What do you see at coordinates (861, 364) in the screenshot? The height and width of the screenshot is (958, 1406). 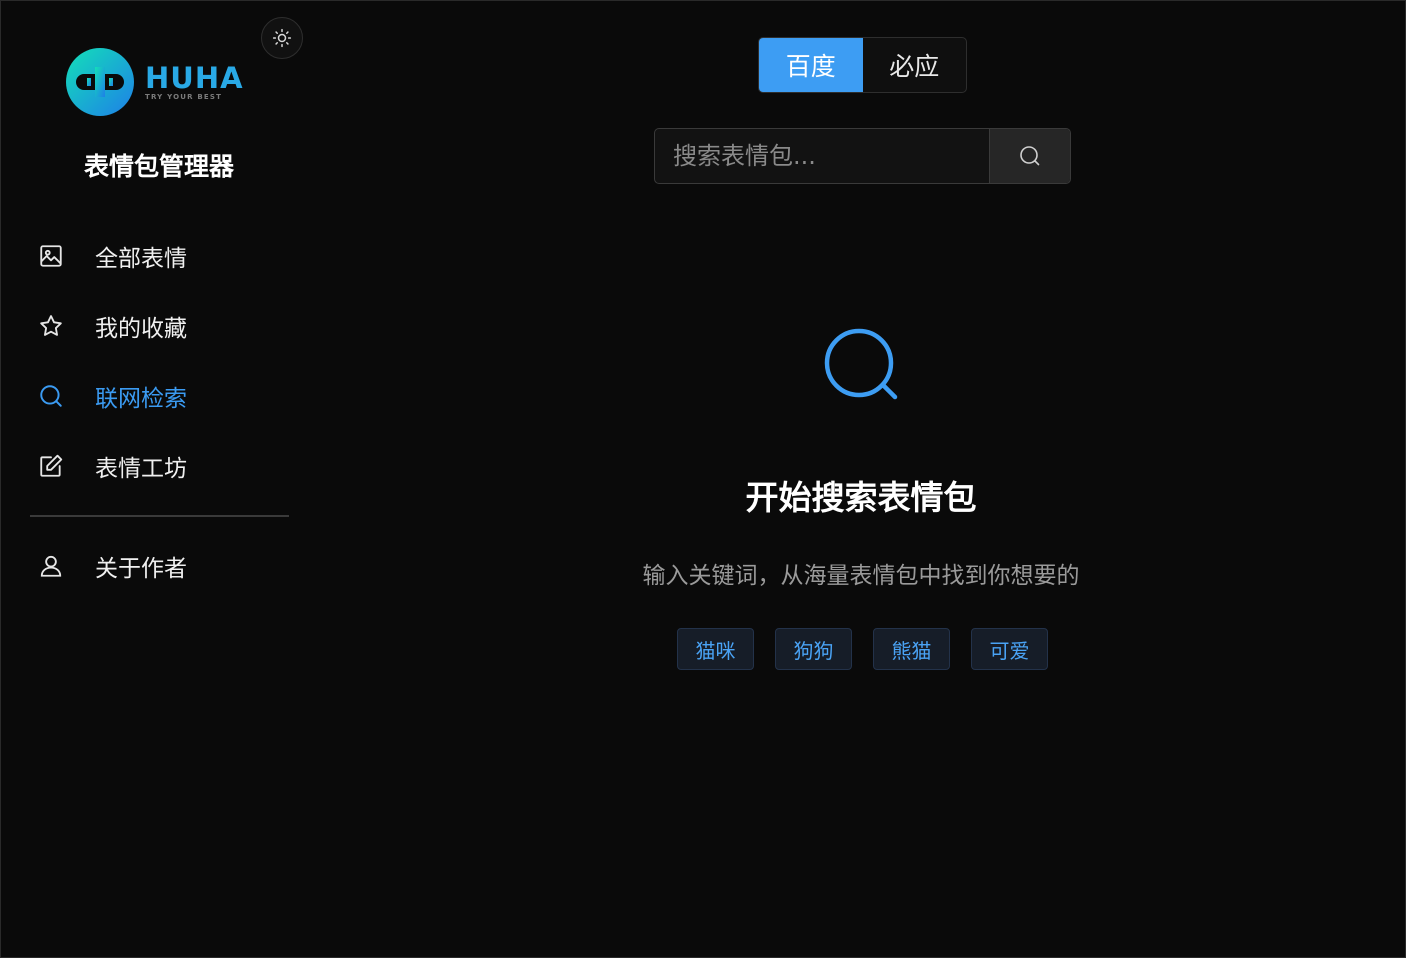 I see `empty-state-search-icon` at bounding box center [861, 364].